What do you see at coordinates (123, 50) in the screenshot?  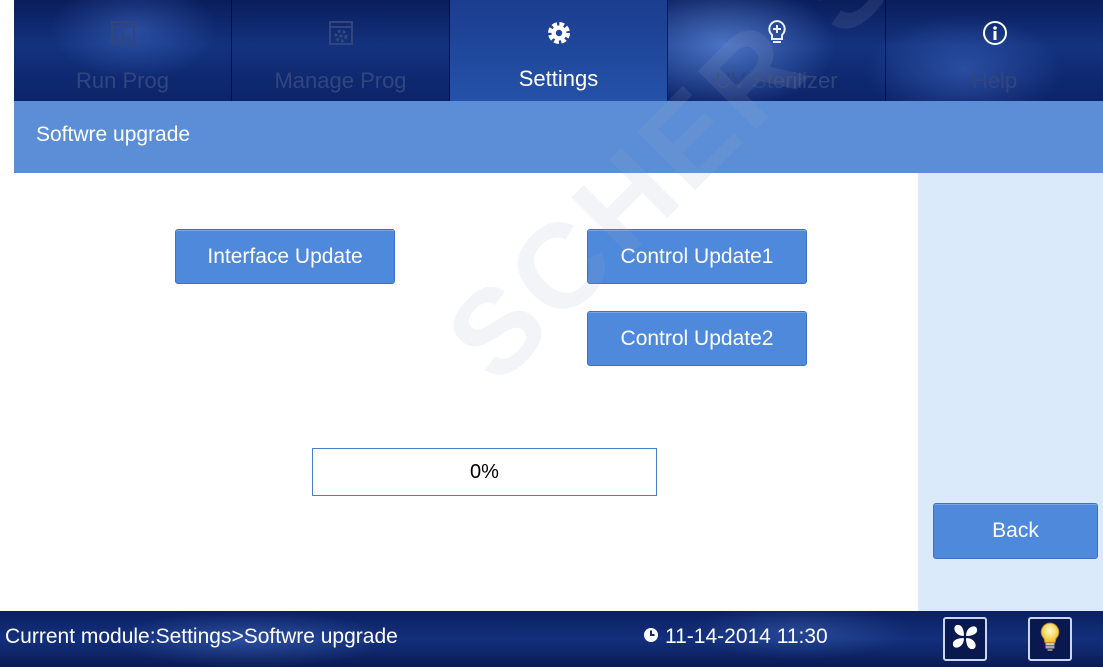 I see `tab-run-prog: Run Prog` at bounding box center [123, 50].